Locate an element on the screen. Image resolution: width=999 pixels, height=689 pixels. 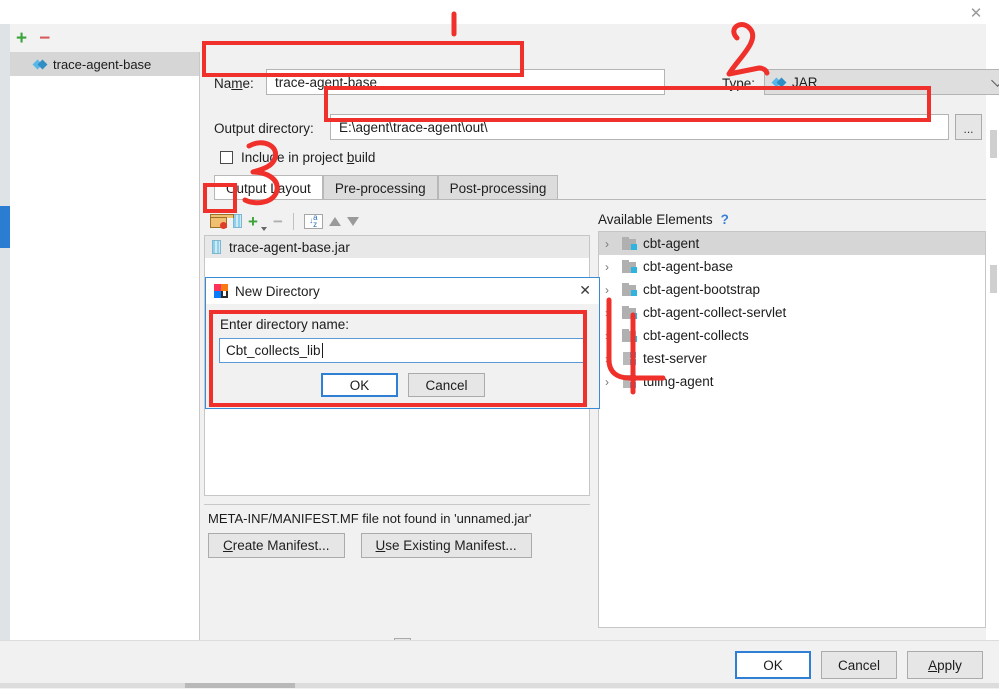
plus-icon: + is located at coordinates (253, 221).